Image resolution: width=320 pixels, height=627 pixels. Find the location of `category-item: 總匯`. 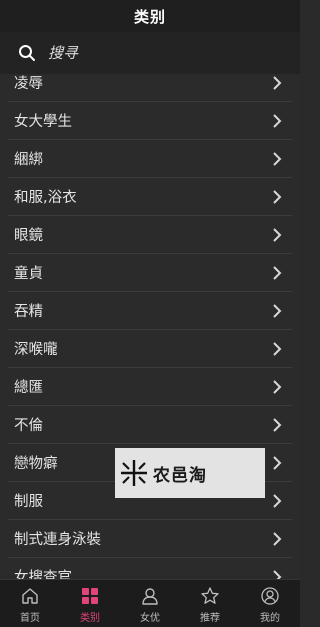

category-item: 總匯 is located at coordinates (150, 387).